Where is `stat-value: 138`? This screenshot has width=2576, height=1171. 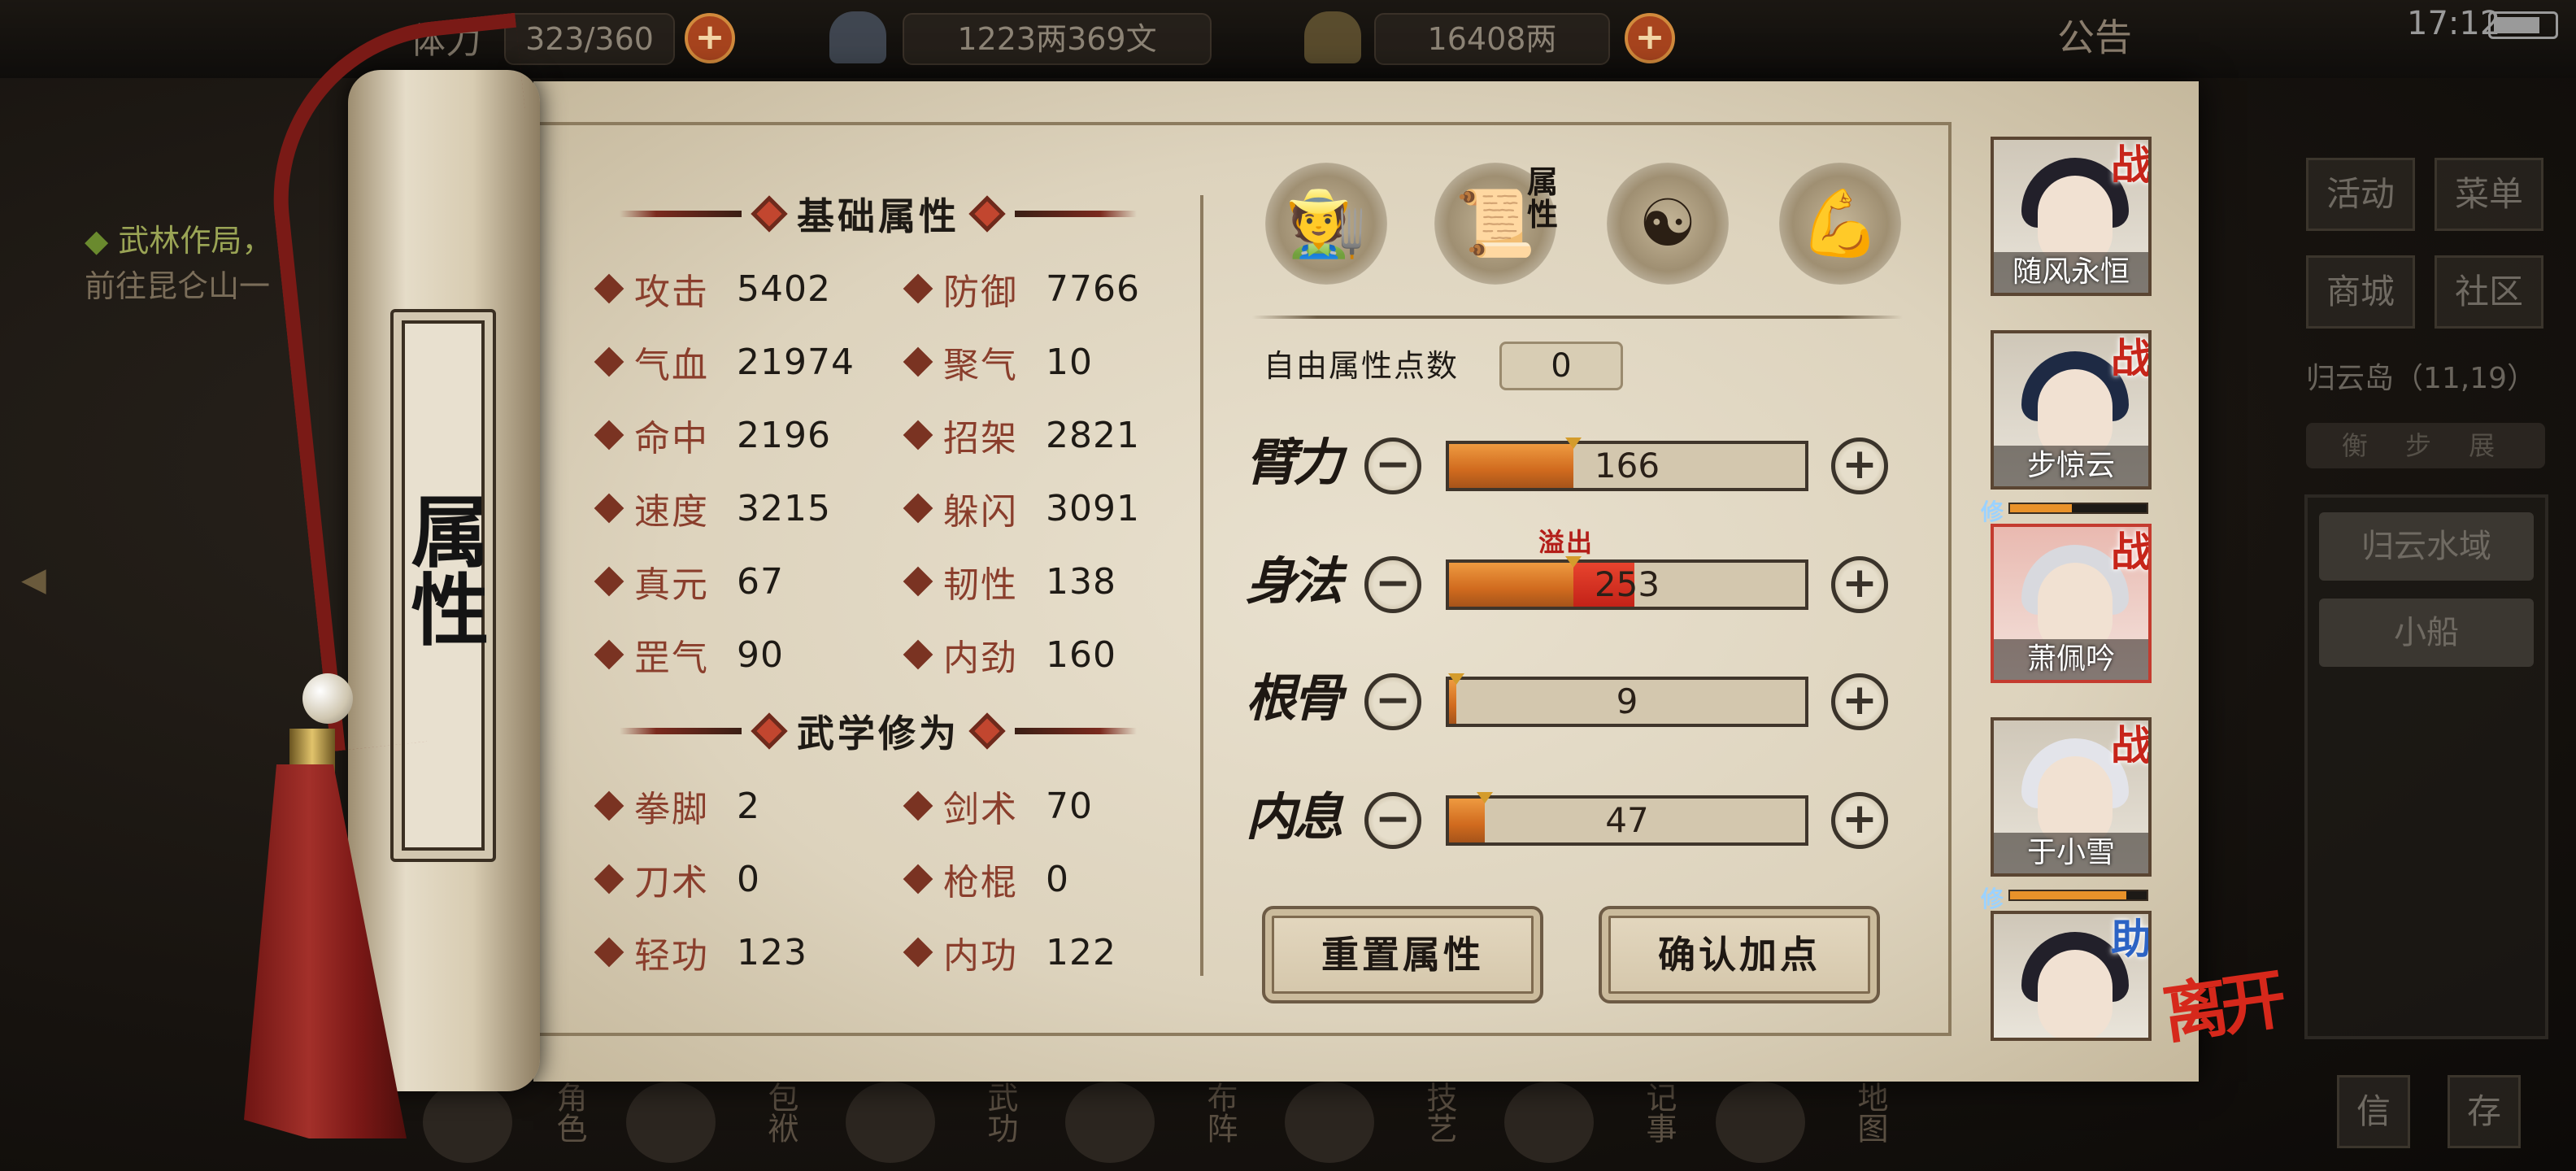
stat-value: 138 is located at coordinates (1081, 581).